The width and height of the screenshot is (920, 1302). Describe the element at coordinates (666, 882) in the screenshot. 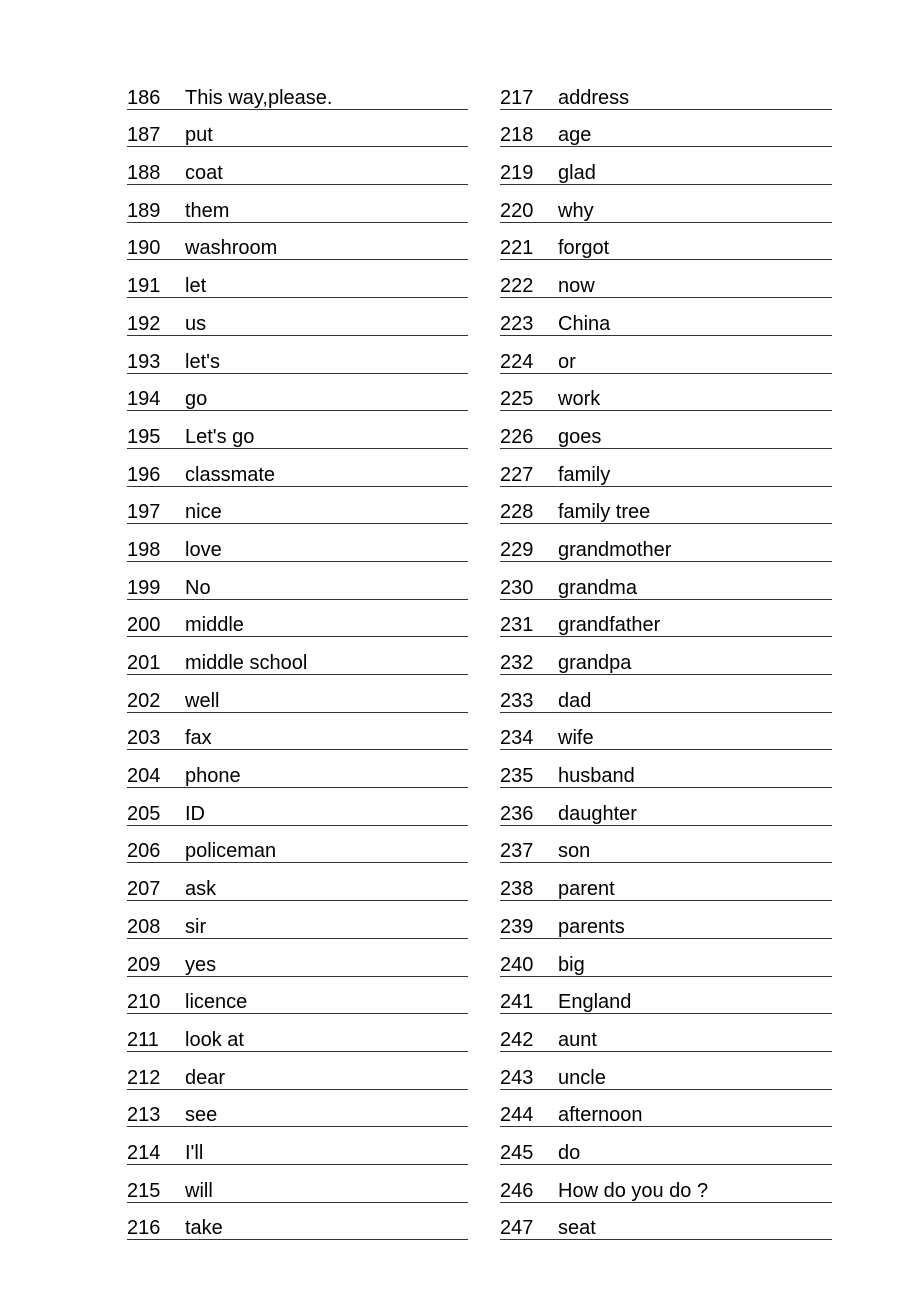

I see `vocab-row: 238 parent` at that location.